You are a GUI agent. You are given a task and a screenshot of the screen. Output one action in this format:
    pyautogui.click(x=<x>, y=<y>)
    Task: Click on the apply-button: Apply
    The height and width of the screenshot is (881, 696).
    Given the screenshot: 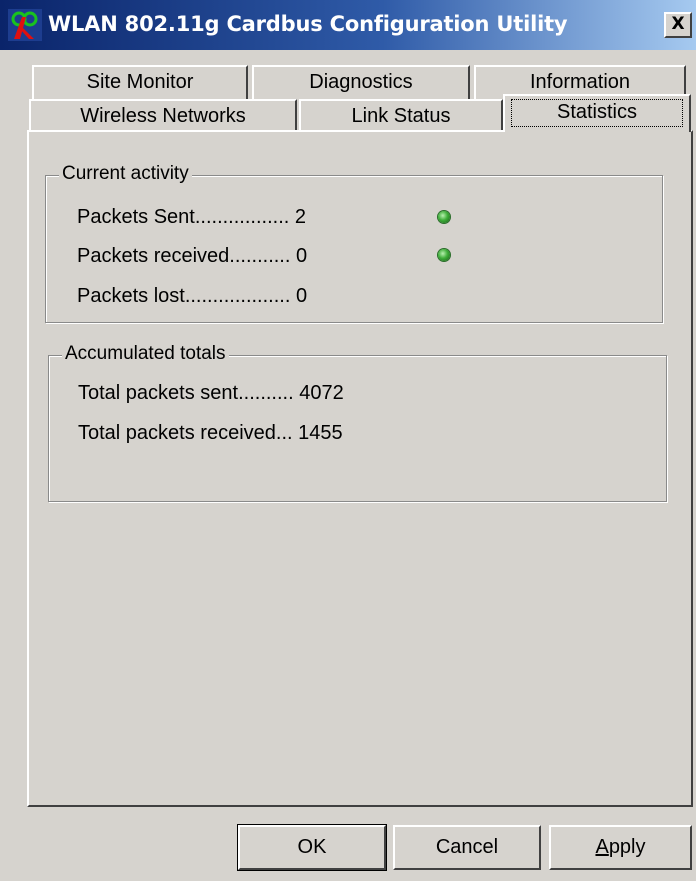 What is the action you would take?
    pyautogui.click(x=620, y=847)
    